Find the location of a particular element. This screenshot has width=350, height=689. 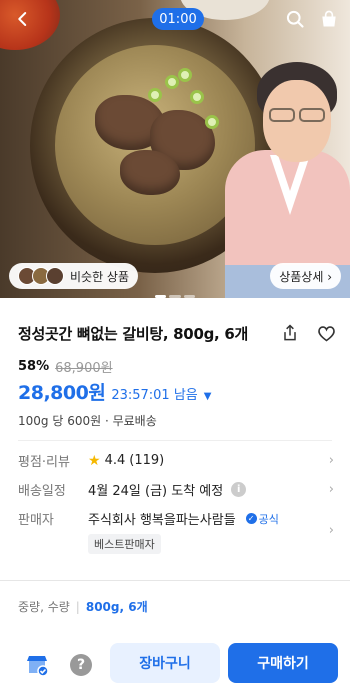

official-badge-label: 공식 is located at coordinates (268, 519).